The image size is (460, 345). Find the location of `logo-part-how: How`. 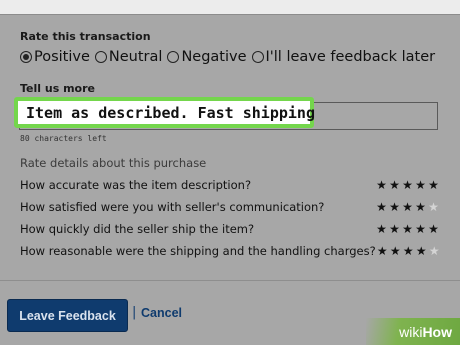

logo-part-how: How is located at coordinates (437, 331).